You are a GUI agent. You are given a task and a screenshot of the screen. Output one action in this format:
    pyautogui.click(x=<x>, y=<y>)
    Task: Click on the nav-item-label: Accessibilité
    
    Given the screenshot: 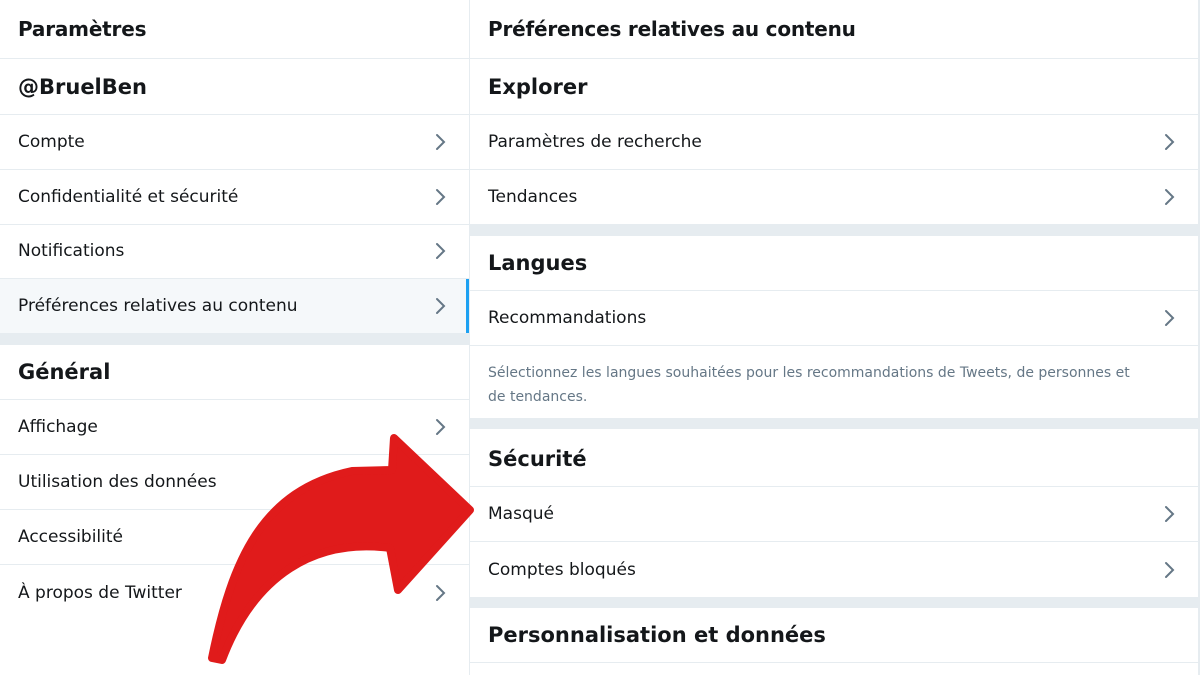 What is the action you would take?
    pyautogui.click(x=71, y=537)
    